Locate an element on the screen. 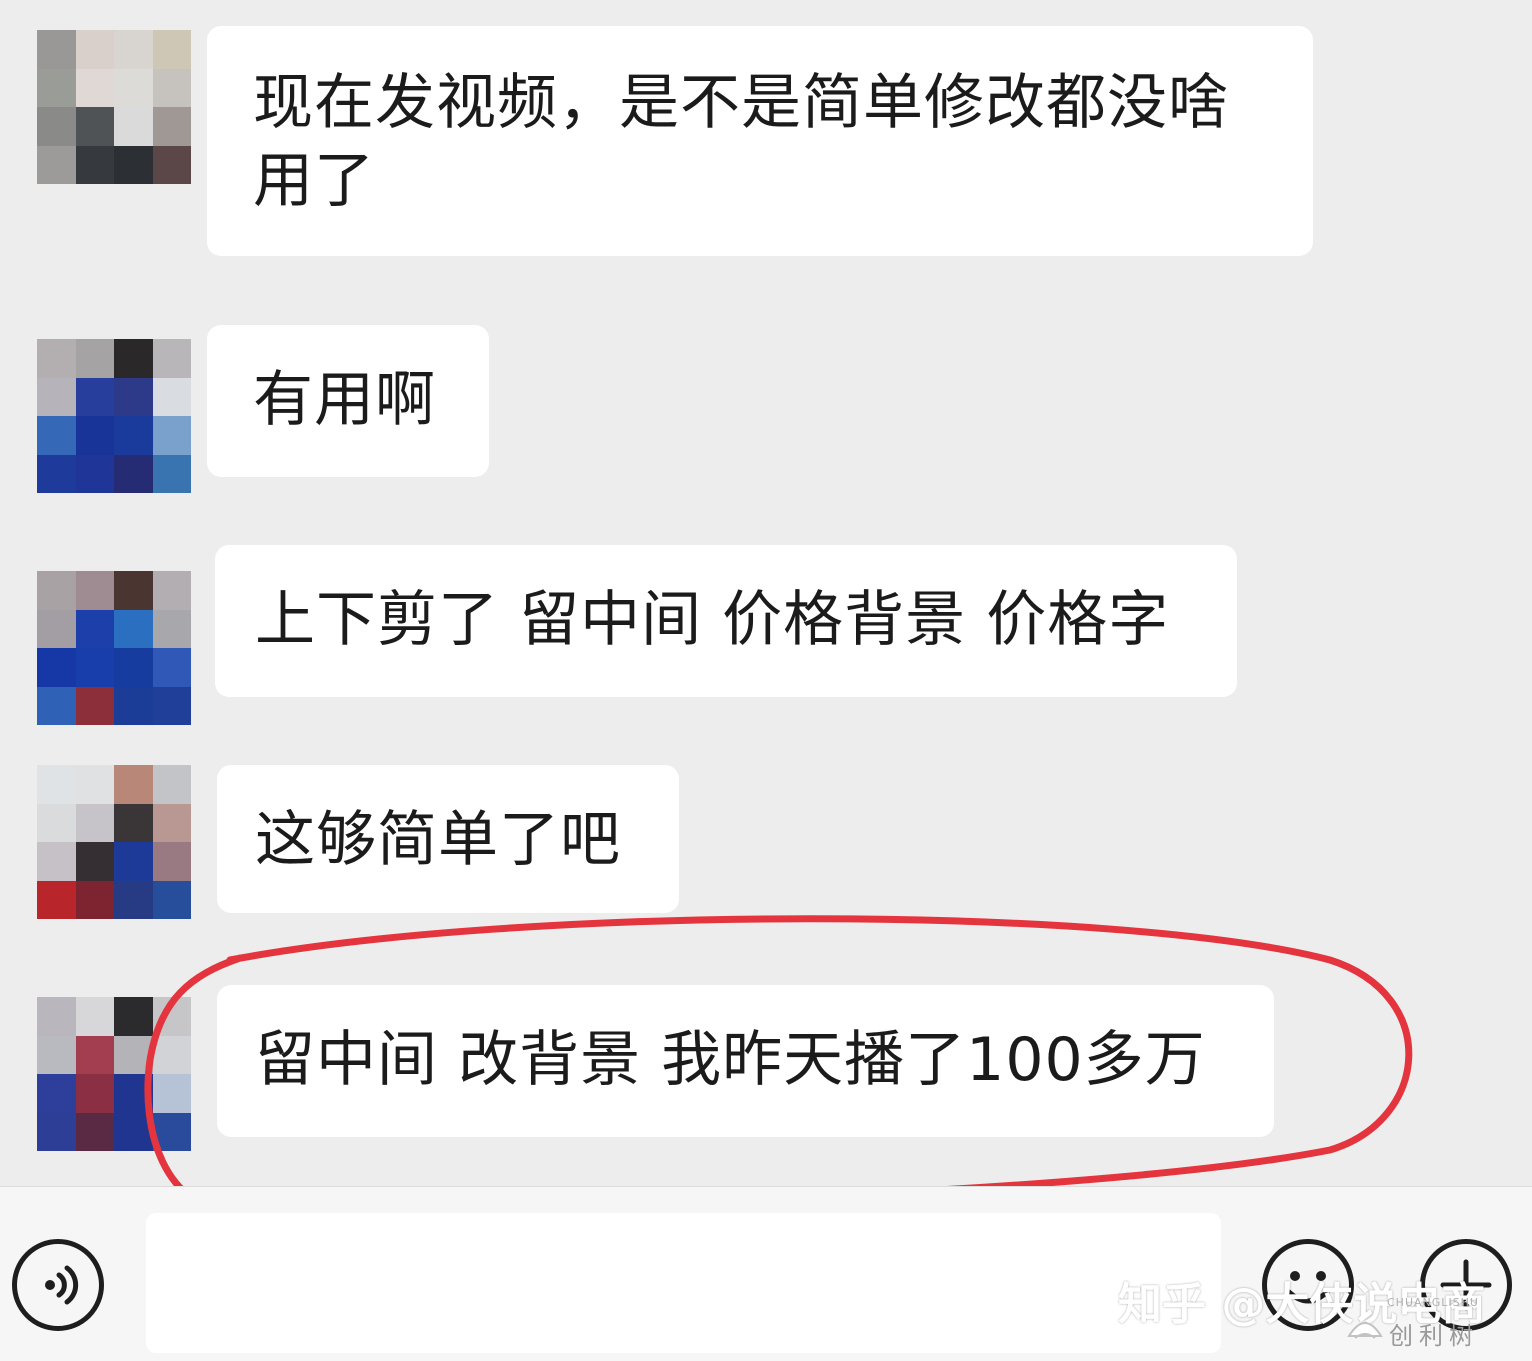 Image resolution: width=1532 pixels, height=1361 pixels. message-text: 有用啊 is located at coordinates (344, 400).